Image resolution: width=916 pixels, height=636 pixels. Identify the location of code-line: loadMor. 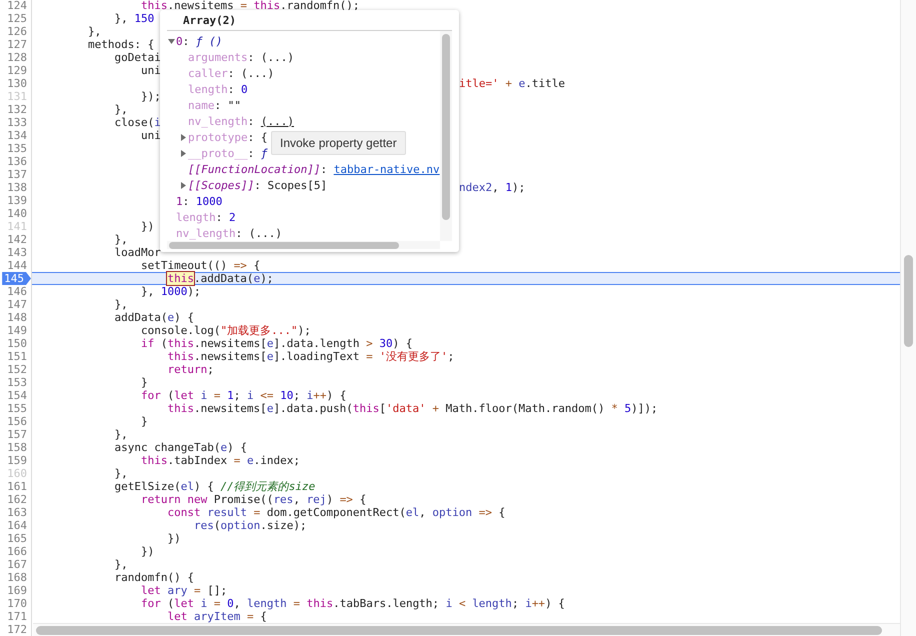
(137, 252).